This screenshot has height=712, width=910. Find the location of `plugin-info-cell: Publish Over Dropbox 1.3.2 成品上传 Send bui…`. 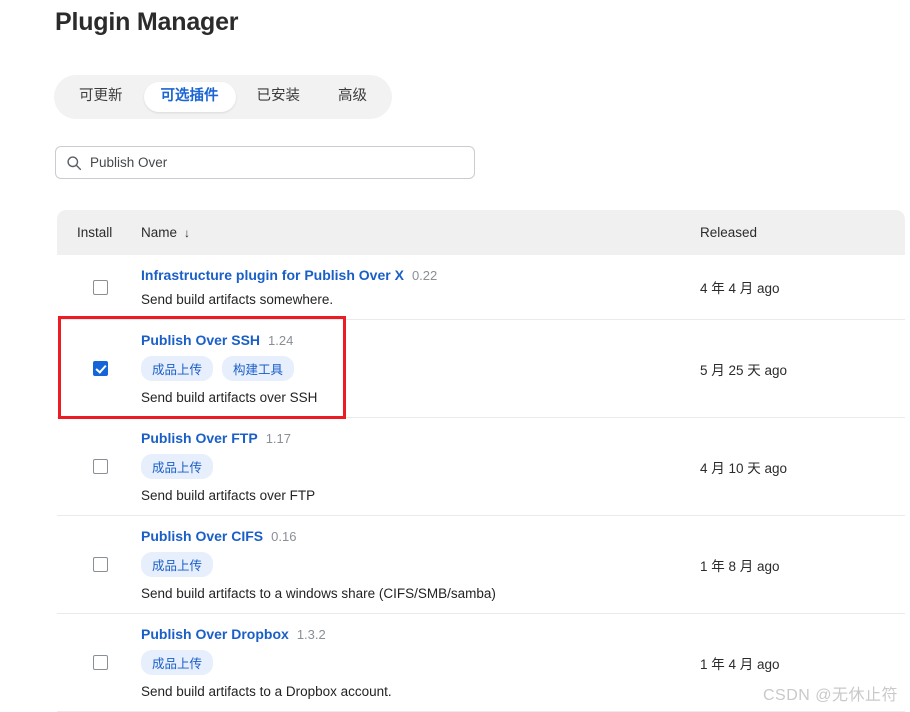

plugin-info-cell: Publish Over Dropbox 1.3.2 成品上传 Send bui… is located at coordinates (420, 662).